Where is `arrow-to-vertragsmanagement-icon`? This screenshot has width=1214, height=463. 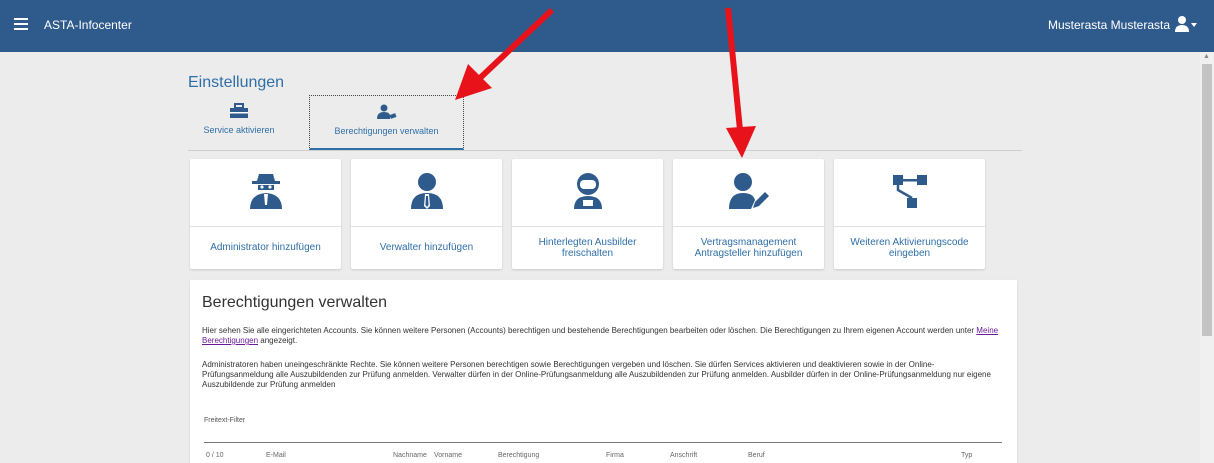
arrow-to-vertragsmanagement-icon is located at coordinates (740, 82).